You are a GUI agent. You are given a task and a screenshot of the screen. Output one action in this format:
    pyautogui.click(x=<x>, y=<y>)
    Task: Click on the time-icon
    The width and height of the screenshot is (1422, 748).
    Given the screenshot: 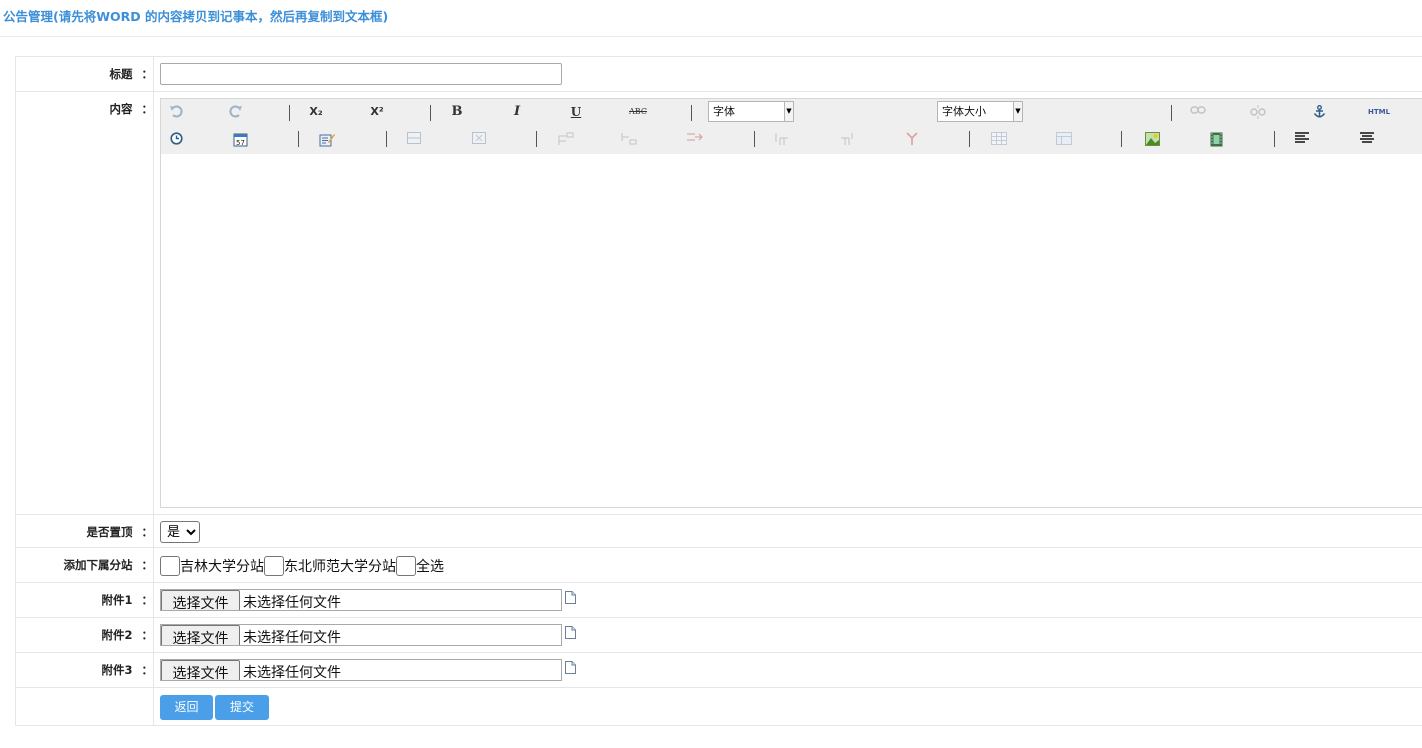 What is the action you would take?
    pyautogui.click(x=176, y=139)
    